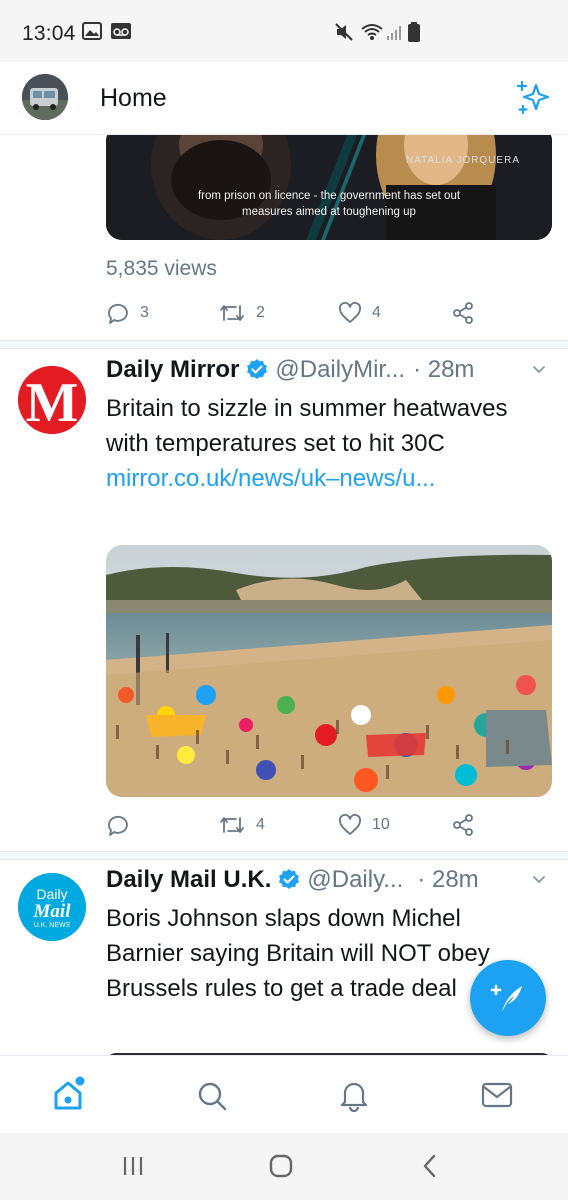 The width and height of the screenshot is (568, 1200). What do you see at coordinates (394, 33) in the screenshot?
I see `signal-icon` at bounding box center [394, 33].